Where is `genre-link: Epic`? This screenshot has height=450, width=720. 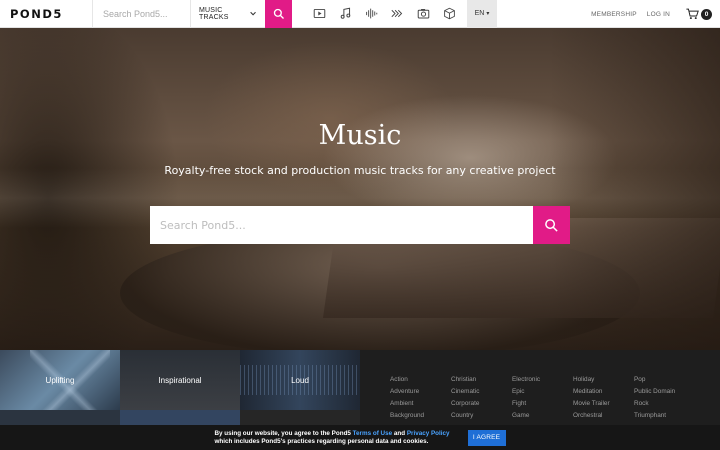
genre-link: Epic is located at coordinates (542, 392).